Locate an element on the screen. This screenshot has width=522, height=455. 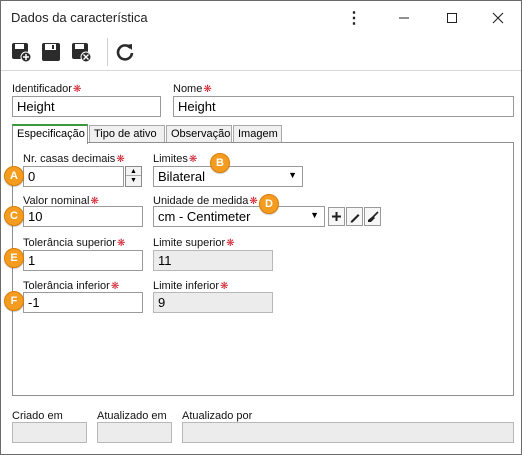
tab-especificacao: Especificação is located at coordinates (50, 134).